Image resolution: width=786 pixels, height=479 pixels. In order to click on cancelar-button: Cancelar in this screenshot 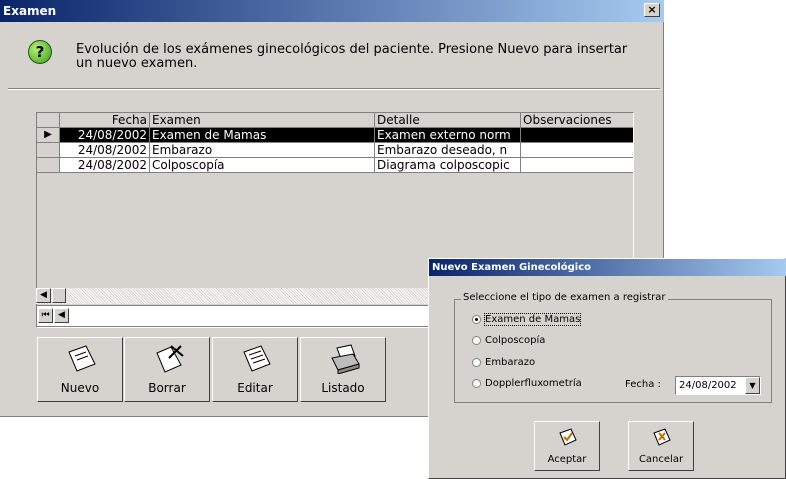, I will do `click(661, 446)`.